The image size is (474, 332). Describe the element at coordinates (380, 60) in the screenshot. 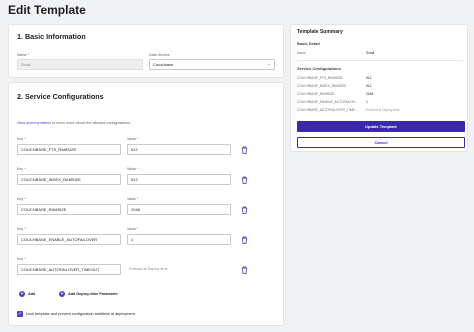

I see `divider` at that location.